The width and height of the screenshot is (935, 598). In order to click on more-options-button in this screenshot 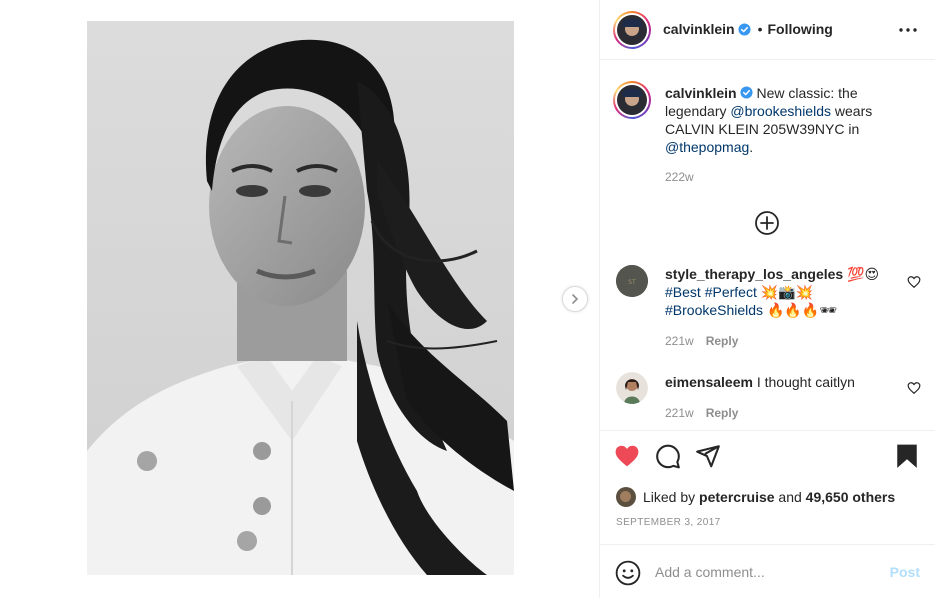, I will do `click(908, 30)`.